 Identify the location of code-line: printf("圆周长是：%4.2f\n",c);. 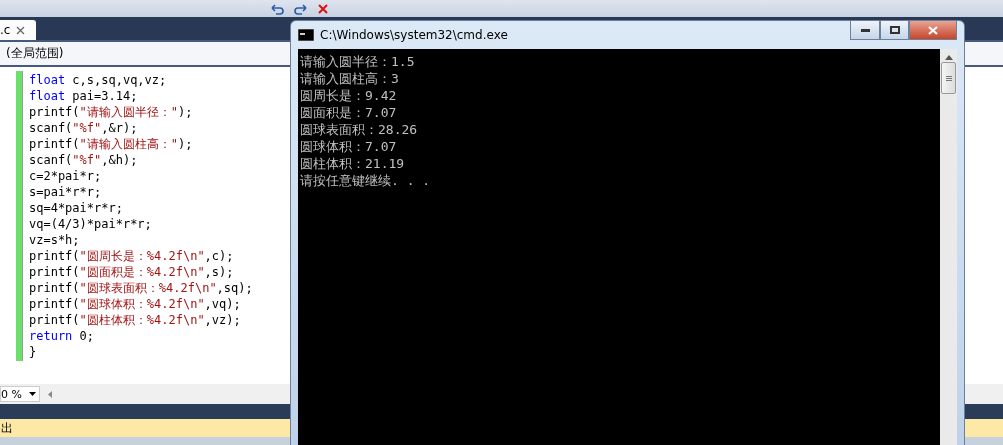
(132, 256).